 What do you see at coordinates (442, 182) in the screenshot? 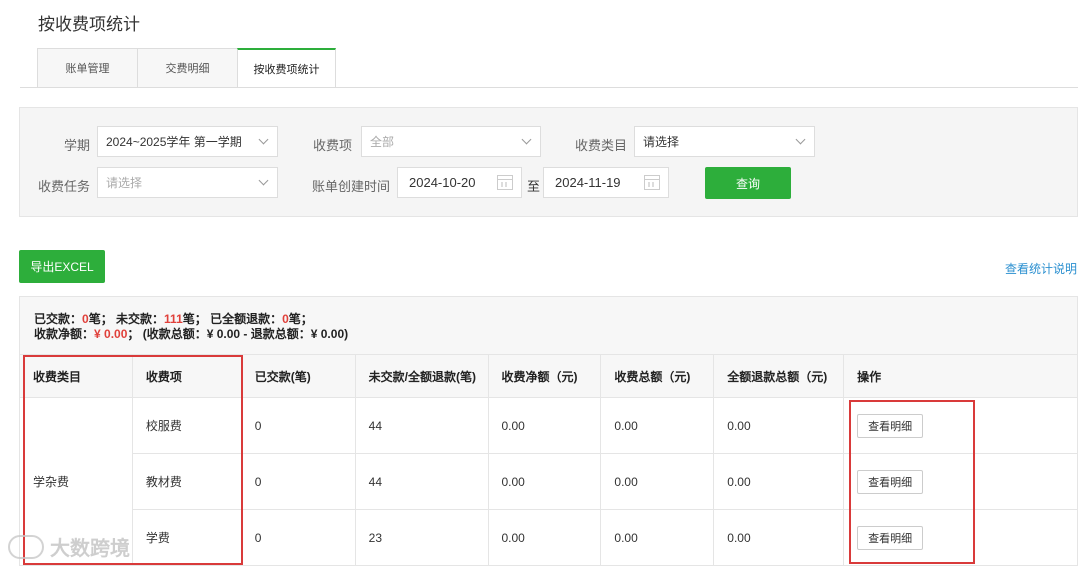
I see `date-from-value: 2024-10-20` at bounding box center [442, 182].